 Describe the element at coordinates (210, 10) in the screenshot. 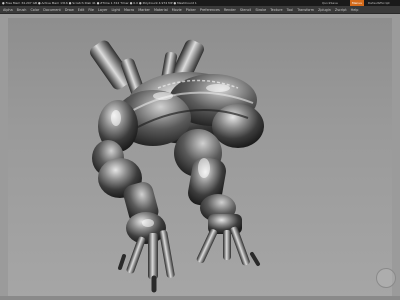

I see `menu-item-preferences: Preferences` at that location.